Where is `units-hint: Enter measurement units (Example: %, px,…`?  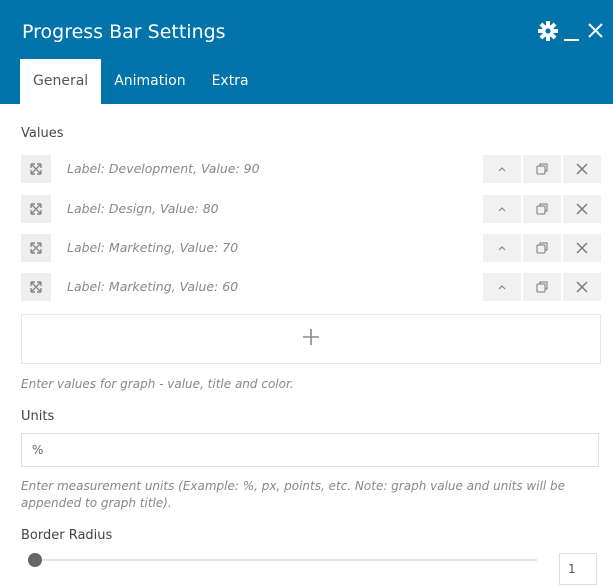 units-hint: Enter measurement units (Example: %, px,… is located at coordinates (293, 494).